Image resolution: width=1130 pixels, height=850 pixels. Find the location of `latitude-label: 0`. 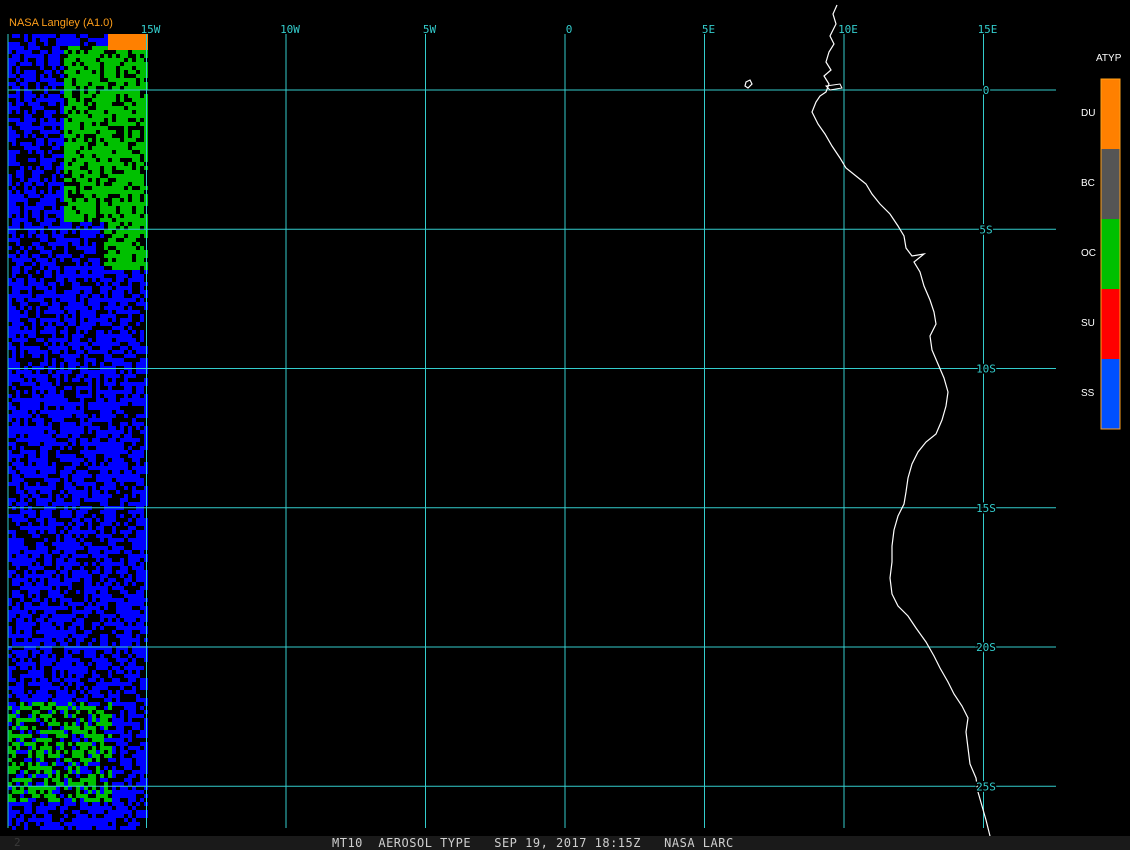

latitude-label: 0 is located at coordinates (986, 90).